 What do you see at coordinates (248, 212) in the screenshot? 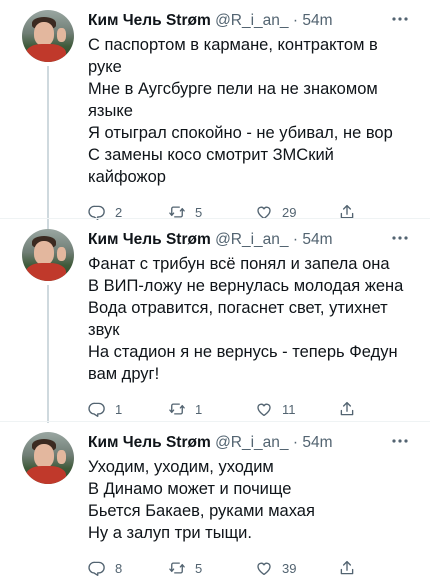
I see `tweet-actions: 2 5 29` at bounding box center [248, 212].